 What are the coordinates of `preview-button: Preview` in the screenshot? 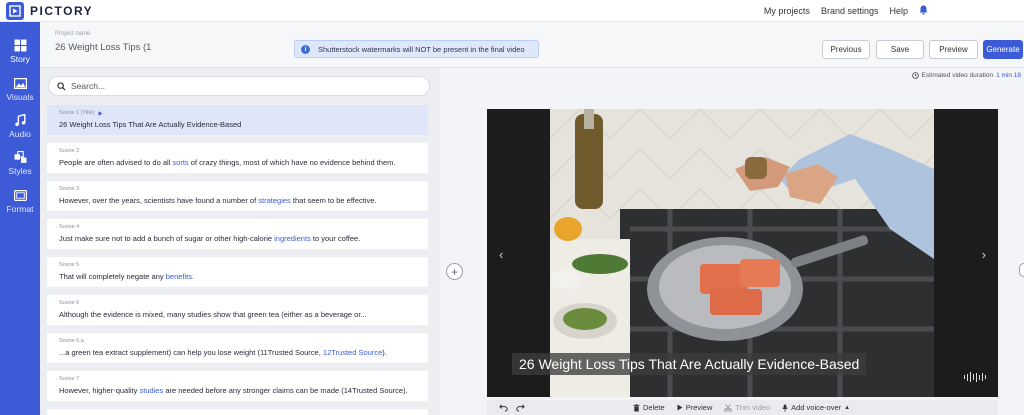 It's located at (953, 49).